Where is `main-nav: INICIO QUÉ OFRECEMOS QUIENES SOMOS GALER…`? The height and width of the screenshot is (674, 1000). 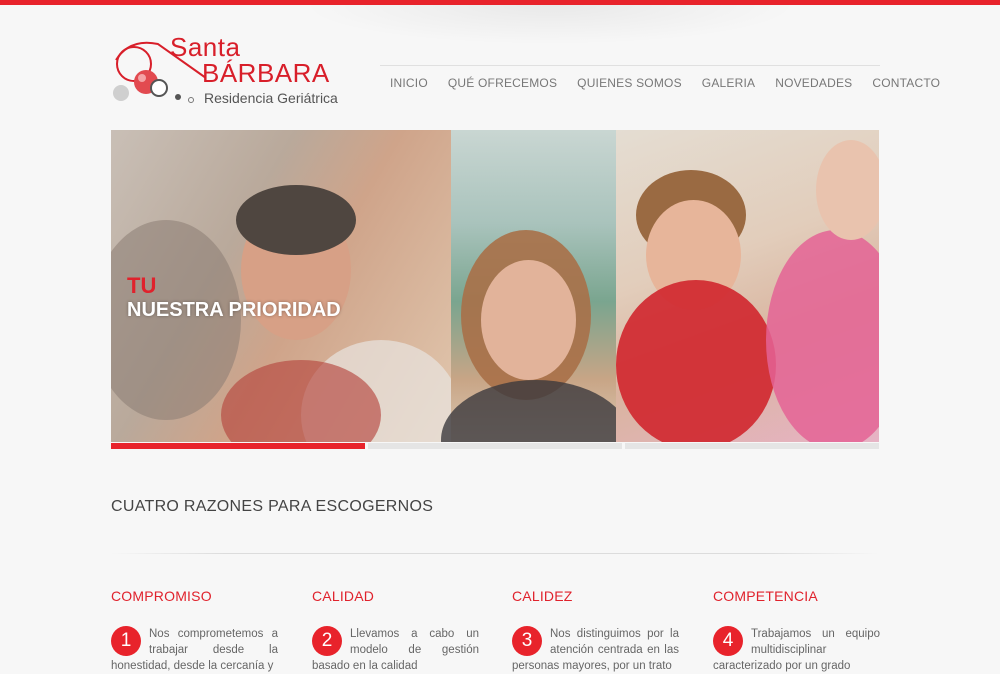 main-nav: INICIO QUÉ OFRECEMOS QUIENES SOMOS GALER… is located at coordinates (660, 77).